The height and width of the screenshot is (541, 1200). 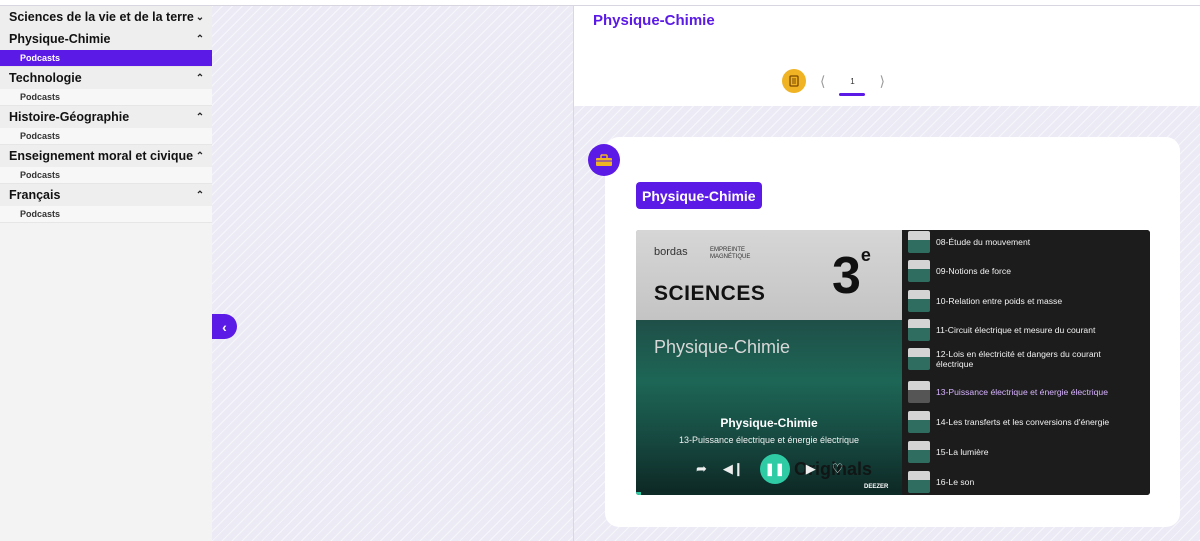 I want to click on cover-heading: SCIENCES, so click(x=710, y=293).